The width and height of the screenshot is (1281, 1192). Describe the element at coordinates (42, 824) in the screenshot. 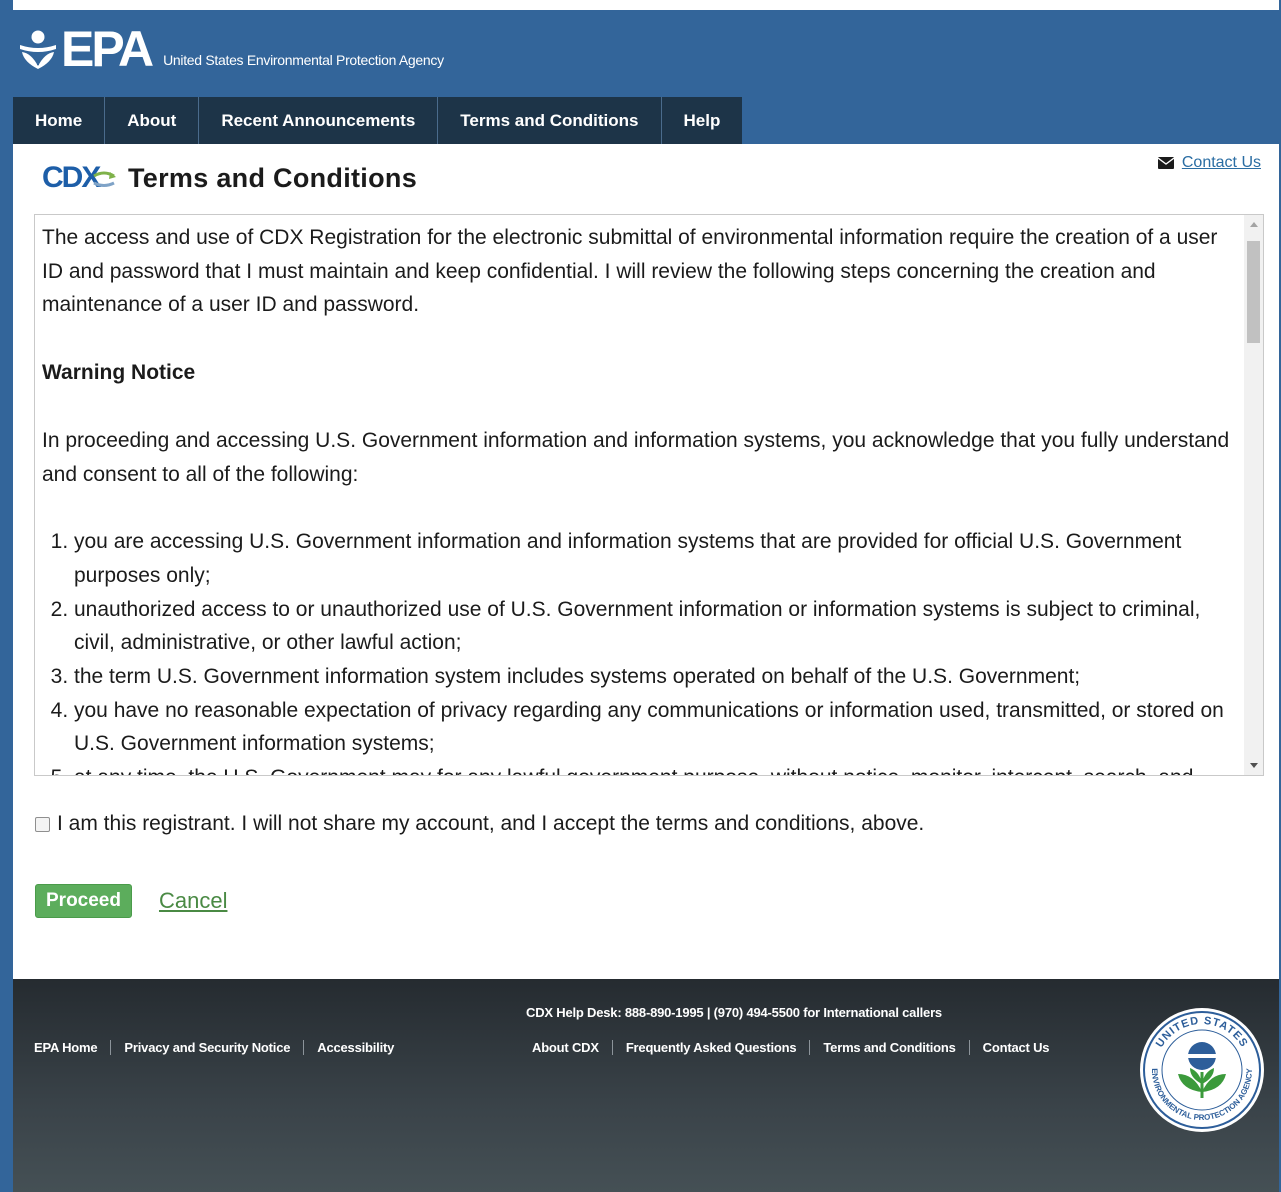

I see `accept-terms-checkbox` at that location.